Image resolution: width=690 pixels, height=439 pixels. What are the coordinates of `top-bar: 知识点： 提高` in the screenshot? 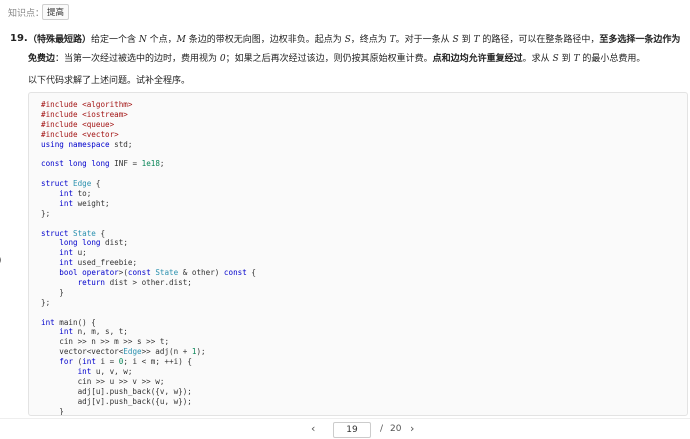 It's located at (345, 12).